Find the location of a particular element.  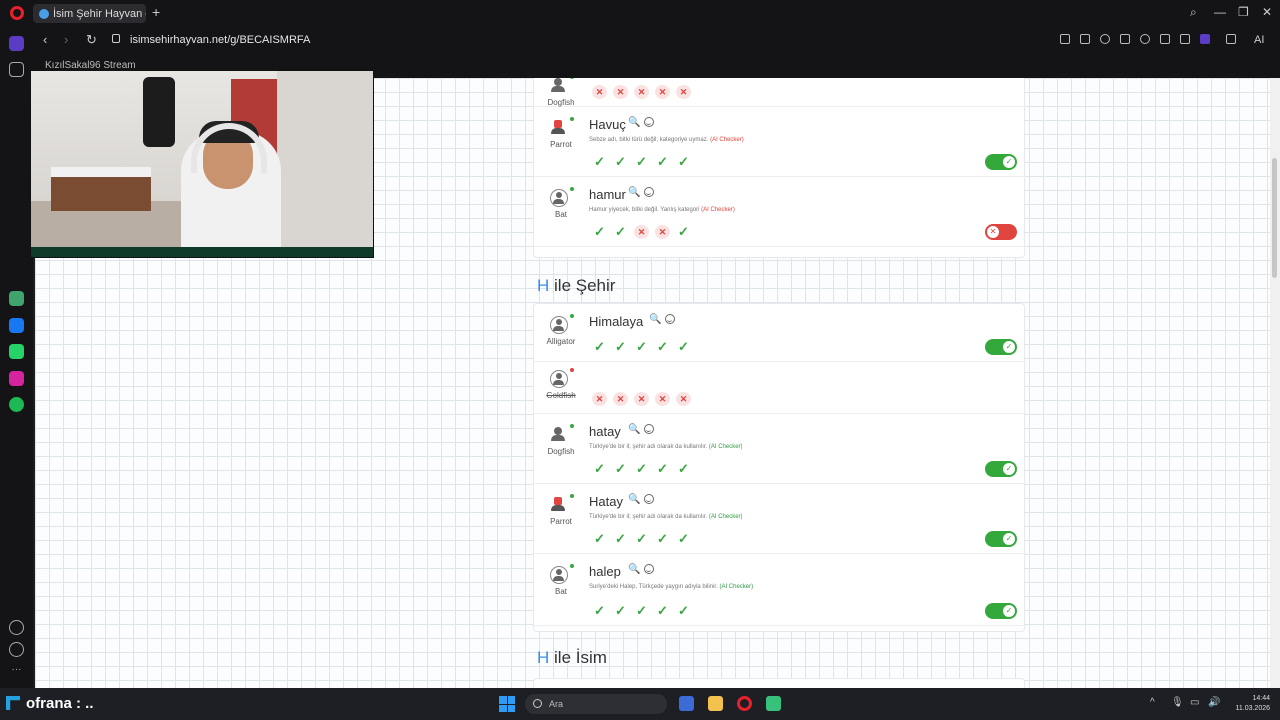

url-field: isimsehirhayvan.net/g/BECAISMRFA is located at coordinates (220, 40).